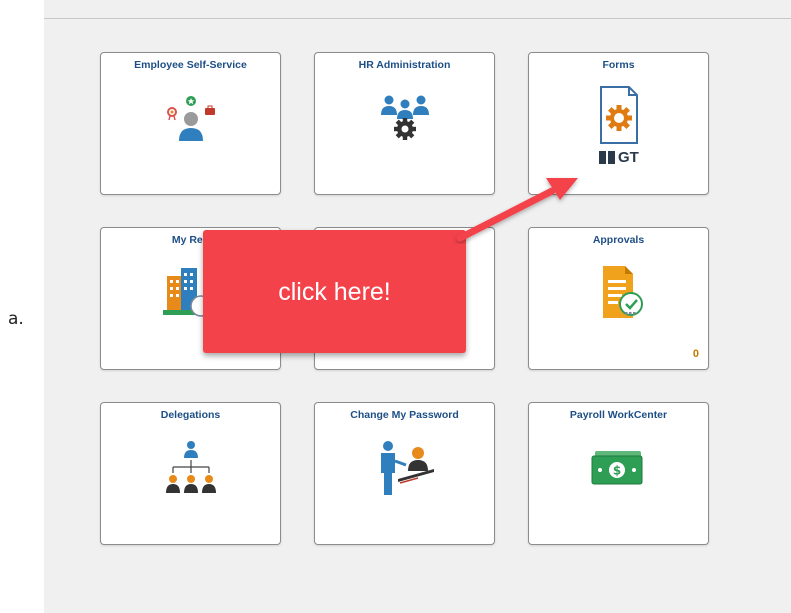 The image size is (791, 613). Describe the element at coordinates (190, 65) in the screenshot. I see `tile-title: Employee Self-Service` at that location.